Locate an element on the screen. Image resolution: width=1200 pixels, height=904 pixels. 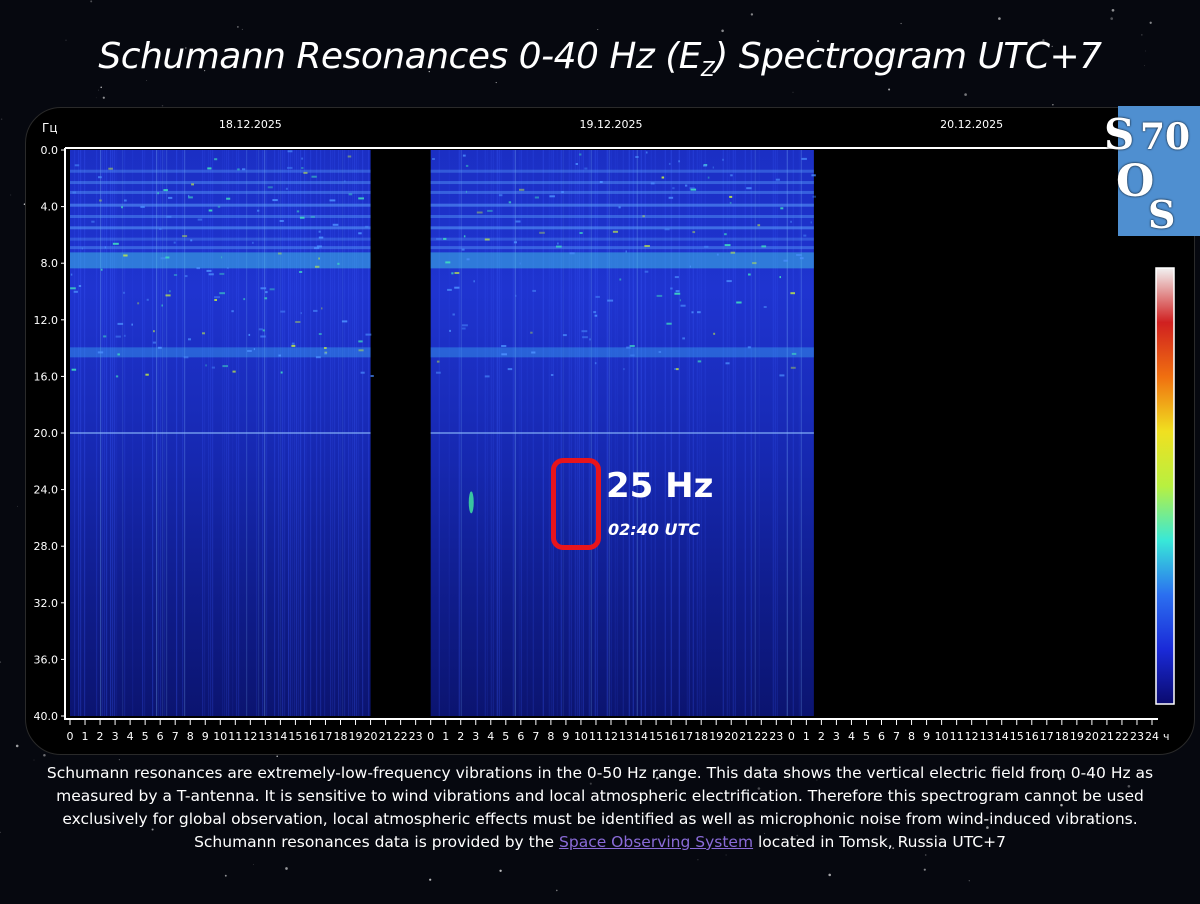
y-tick-label: 40.0 is located at coordinates (46, 716).